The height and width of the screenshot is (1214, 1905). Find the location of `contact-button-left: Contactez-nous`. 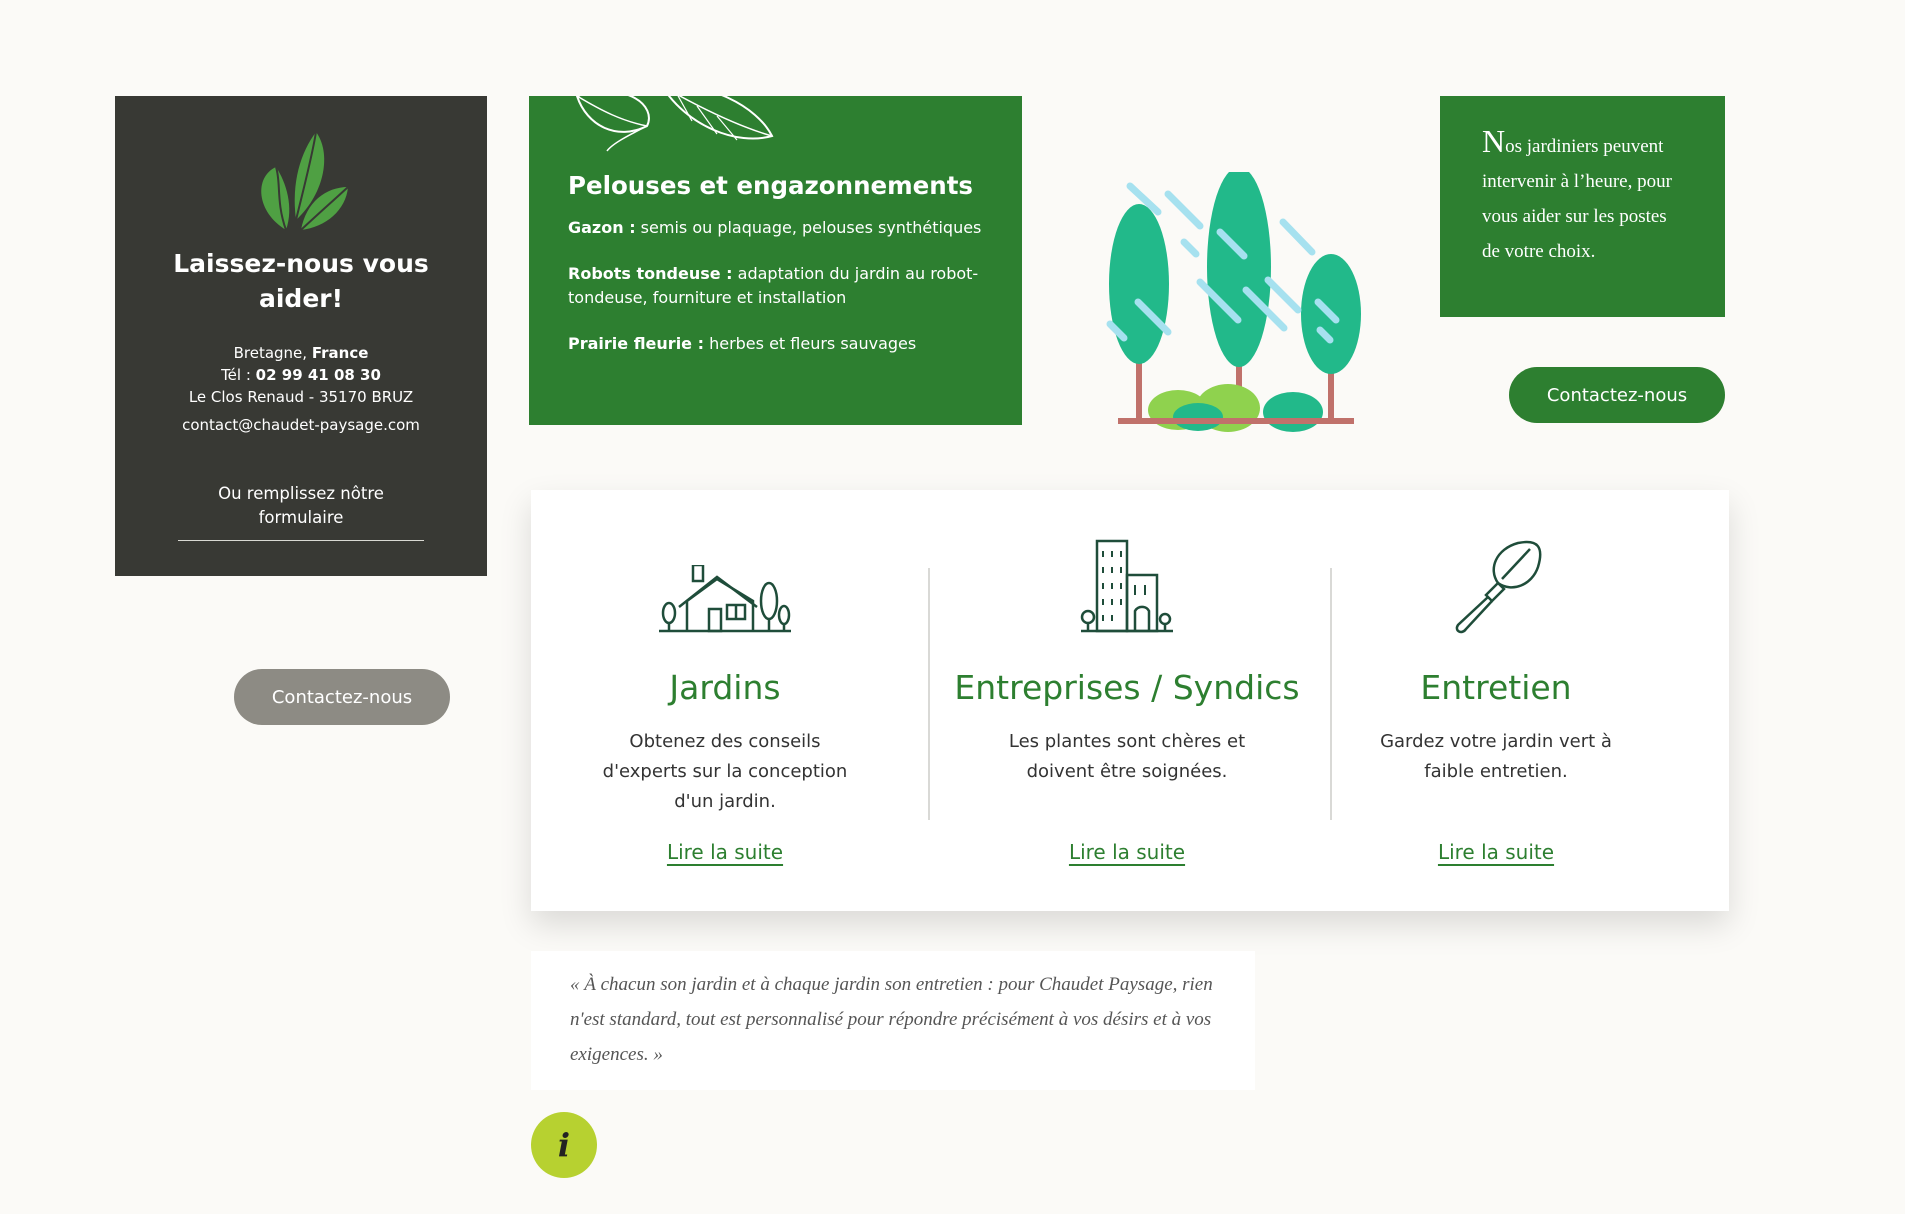

contact-button-left: Contactez-nous is located at coordinates (342, 697).